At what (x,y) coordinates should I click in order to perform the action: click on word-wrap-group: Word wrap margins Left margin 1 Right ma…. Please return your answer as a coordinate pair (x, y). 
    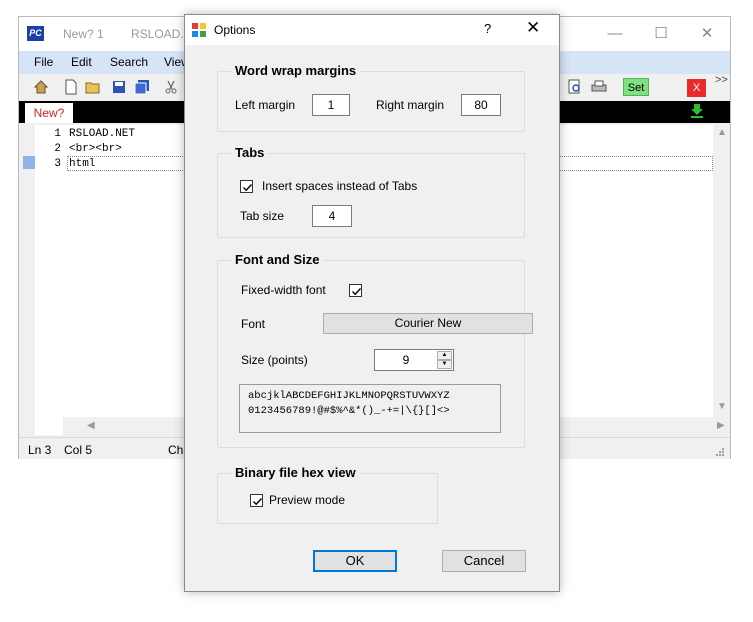
    Looking at the image, I should click on (371, 97).